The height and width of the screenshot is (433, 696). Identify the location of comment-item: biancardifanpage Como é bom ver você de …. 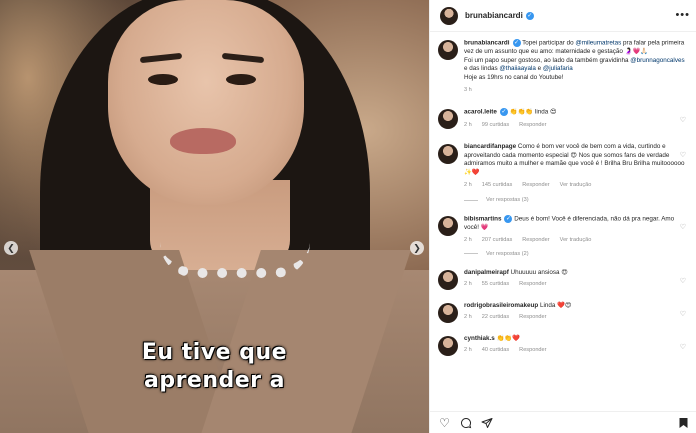
(563, 166).